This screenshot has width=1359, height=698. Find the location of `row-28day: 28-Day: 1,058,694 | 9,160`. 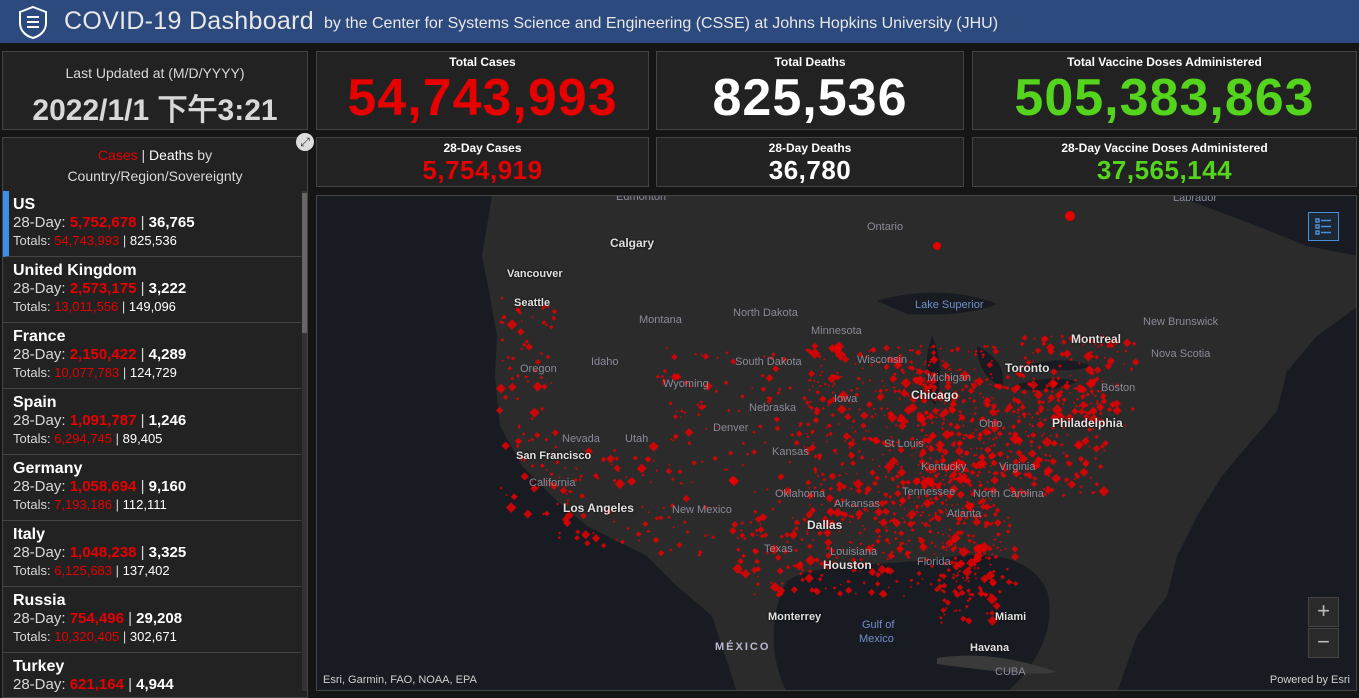

row-28day: 28-Day: 1,058,694 | 9,160 is located at coordinates (157, 487).